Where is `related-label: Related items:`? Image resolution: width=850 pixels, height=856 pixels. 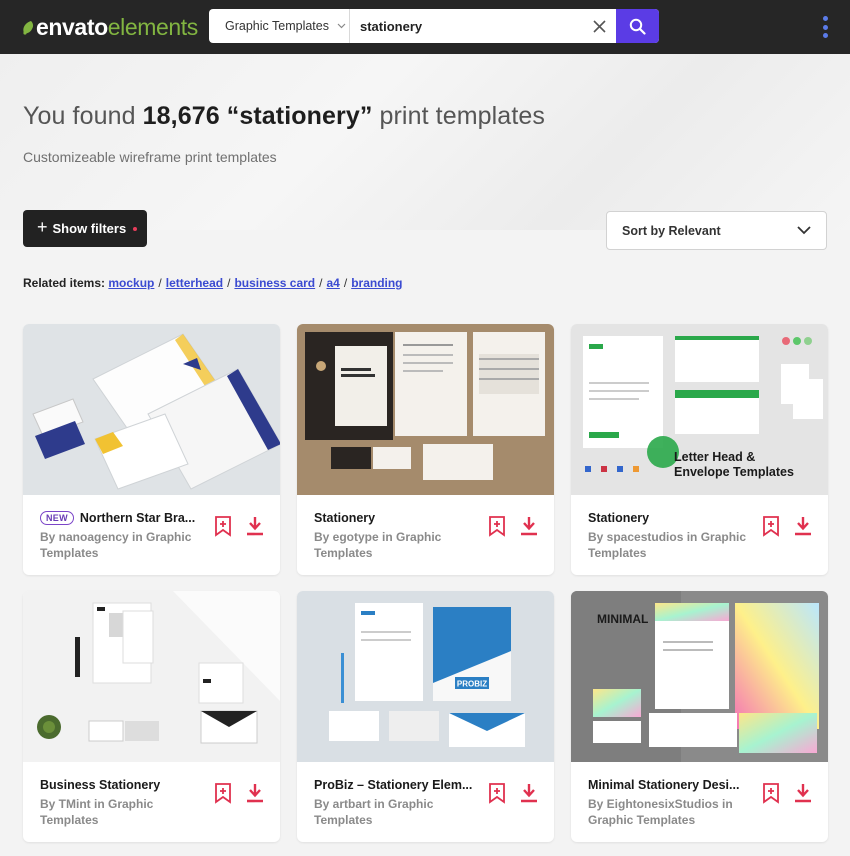
related-label: Related items: is located at coordinates (64, 283).